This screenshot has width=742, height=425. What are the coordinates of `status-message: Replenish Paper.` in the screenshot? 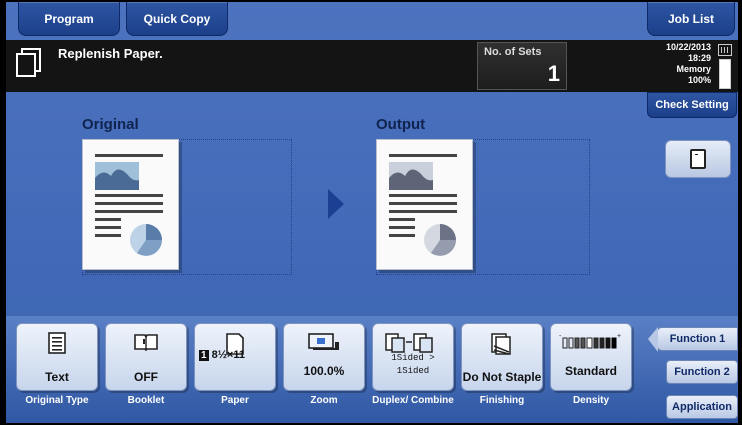 It's located at (110, 53).